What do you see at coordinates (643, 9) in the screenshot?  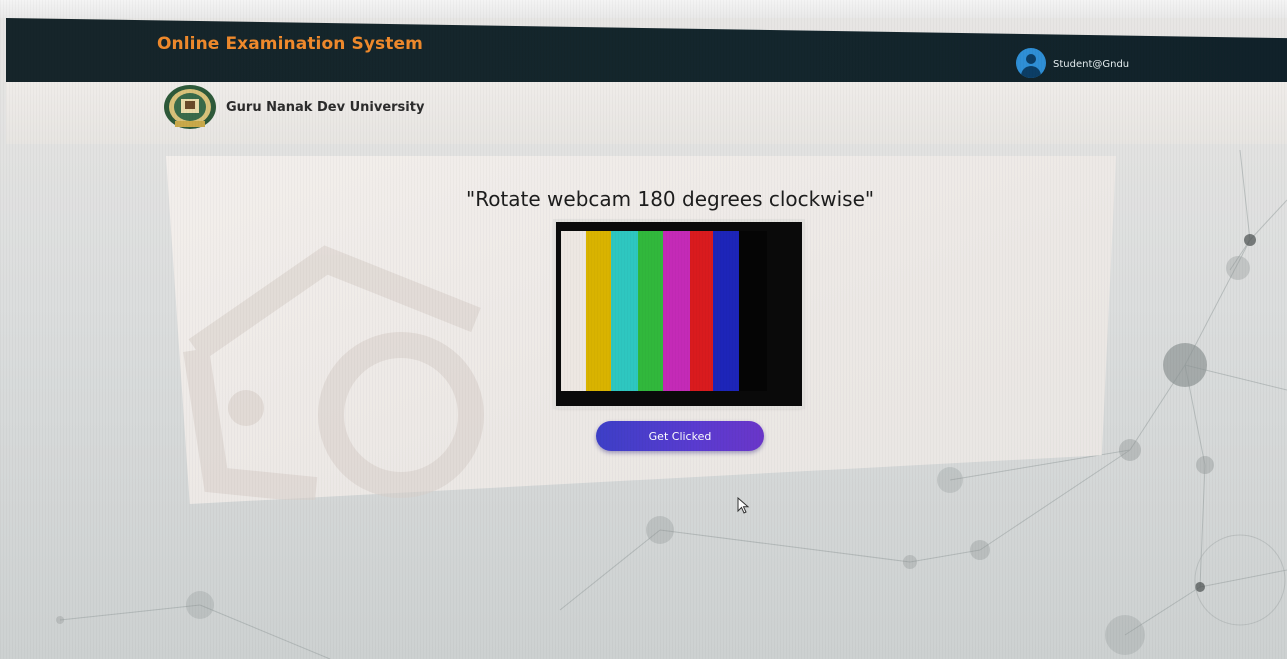 I see `monitor-edge` at bounding box center [643, 9].